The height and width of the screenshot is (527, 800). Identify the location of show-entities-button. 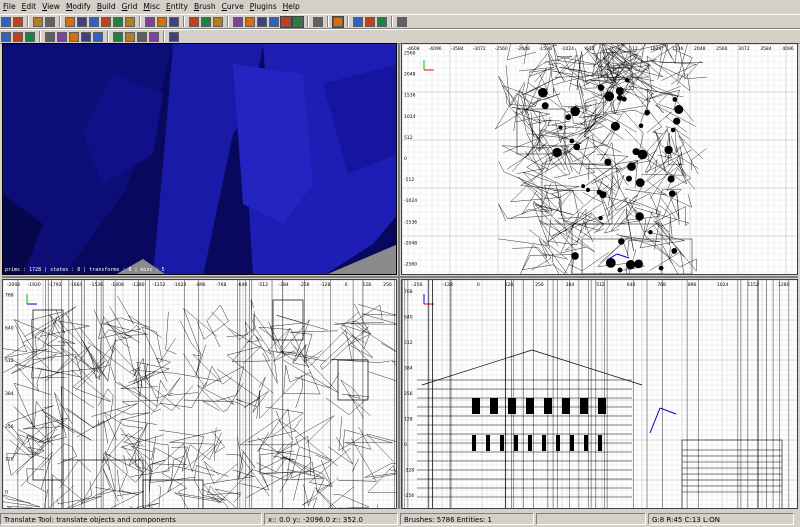
(338, 21).